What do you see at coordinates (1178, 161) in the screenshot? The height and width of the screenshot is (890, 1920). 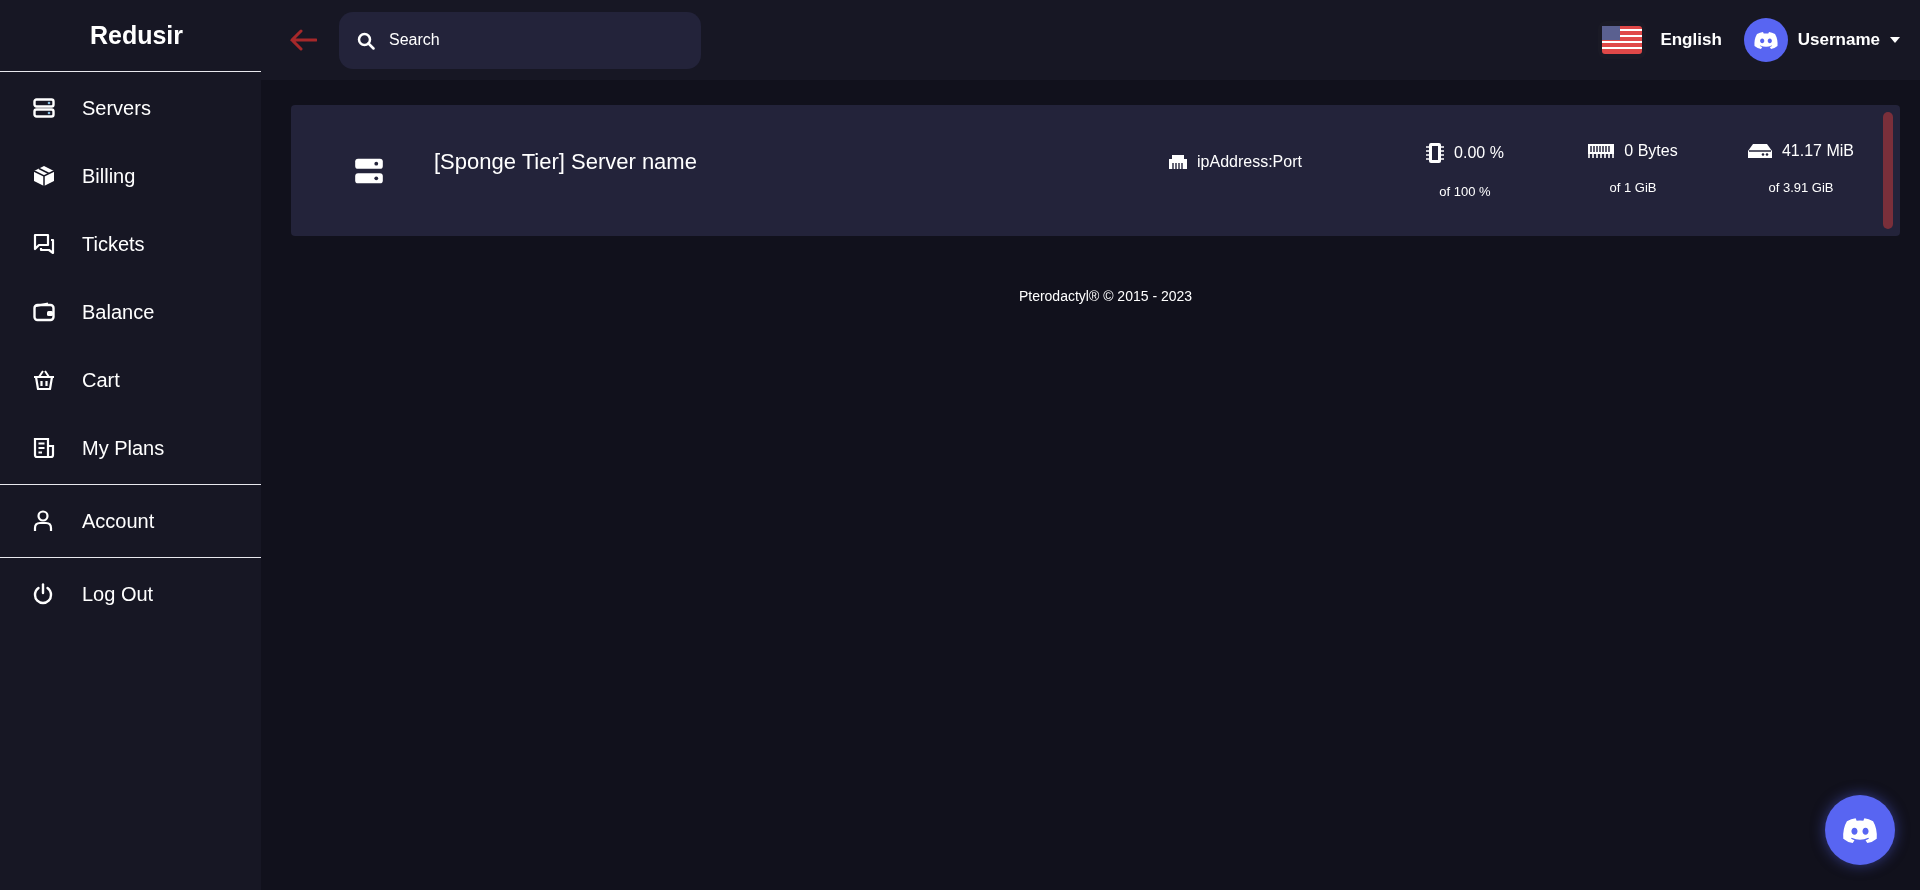 I see `ethernet-icon` at bounding box center [1178, 161].